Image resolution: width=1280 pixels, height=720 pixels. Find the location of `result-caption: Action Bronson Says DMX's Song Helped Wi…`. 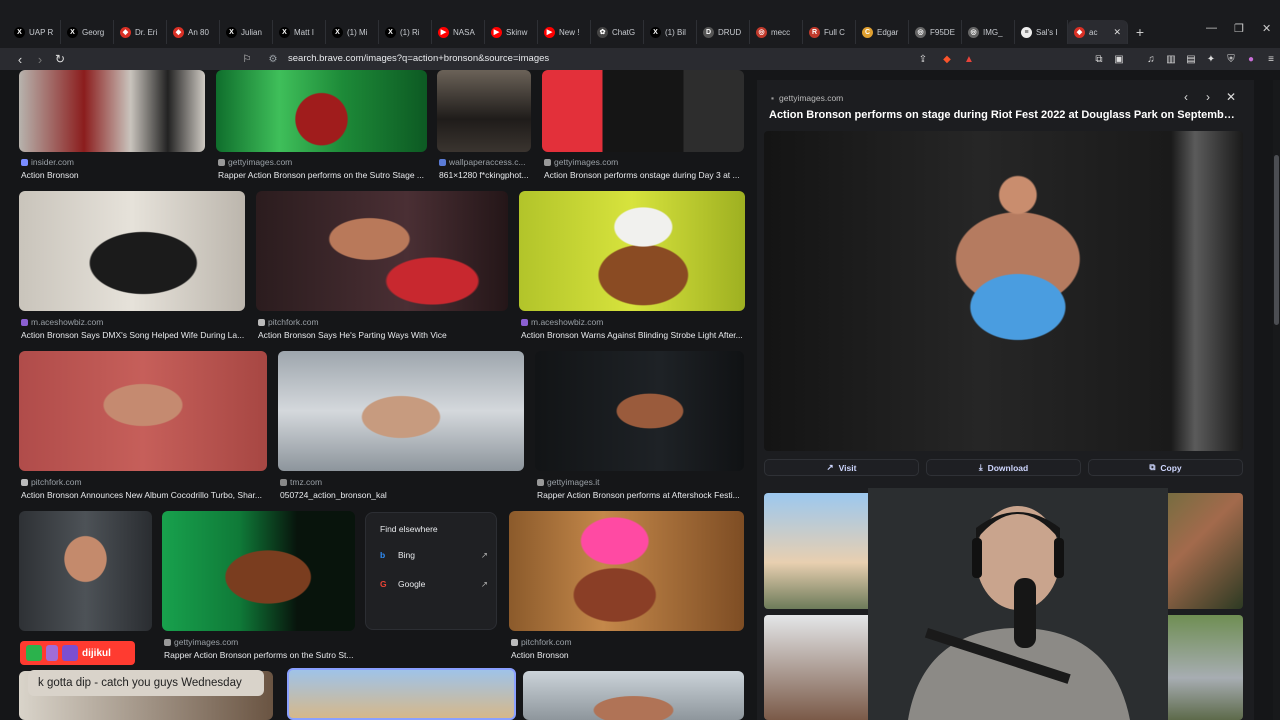

result-caption: Action Bronson Says DMX's Song Helped Wi… is located at coordinates (133, 335).